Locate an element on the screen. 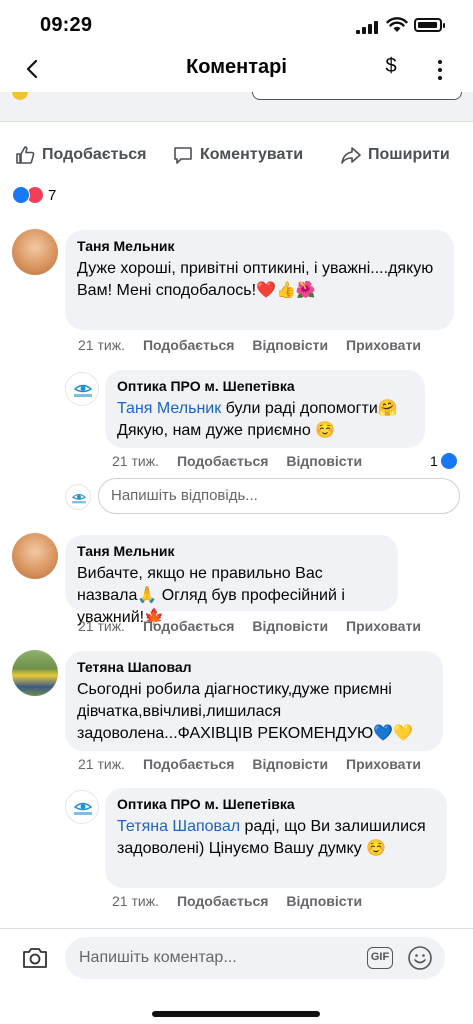 Image resolution: width=473 pixels, height=1024 pixels. comment-input: Напишіть коментар... GIF is located at coordinates (255, 958).